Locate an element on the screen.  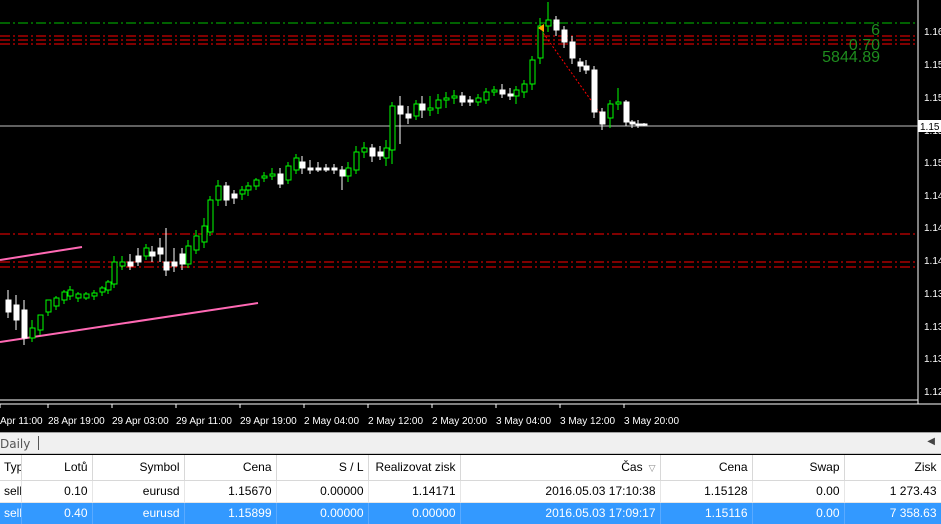
time-label: 3 May 04:00 is located at coordinates (523, 421).